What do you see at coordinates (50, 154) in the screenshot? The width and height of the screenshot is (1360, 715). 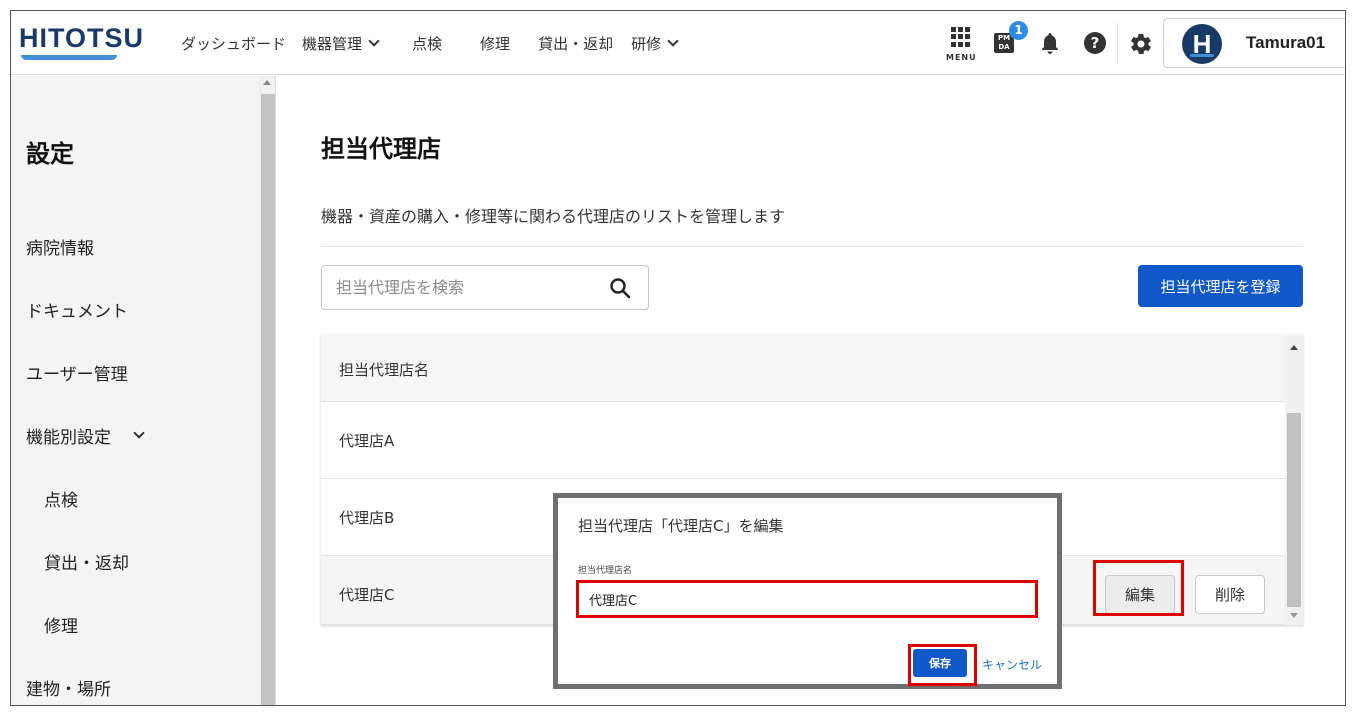 I see `sidebar-title: 設定` at bounding box center [50, 154].